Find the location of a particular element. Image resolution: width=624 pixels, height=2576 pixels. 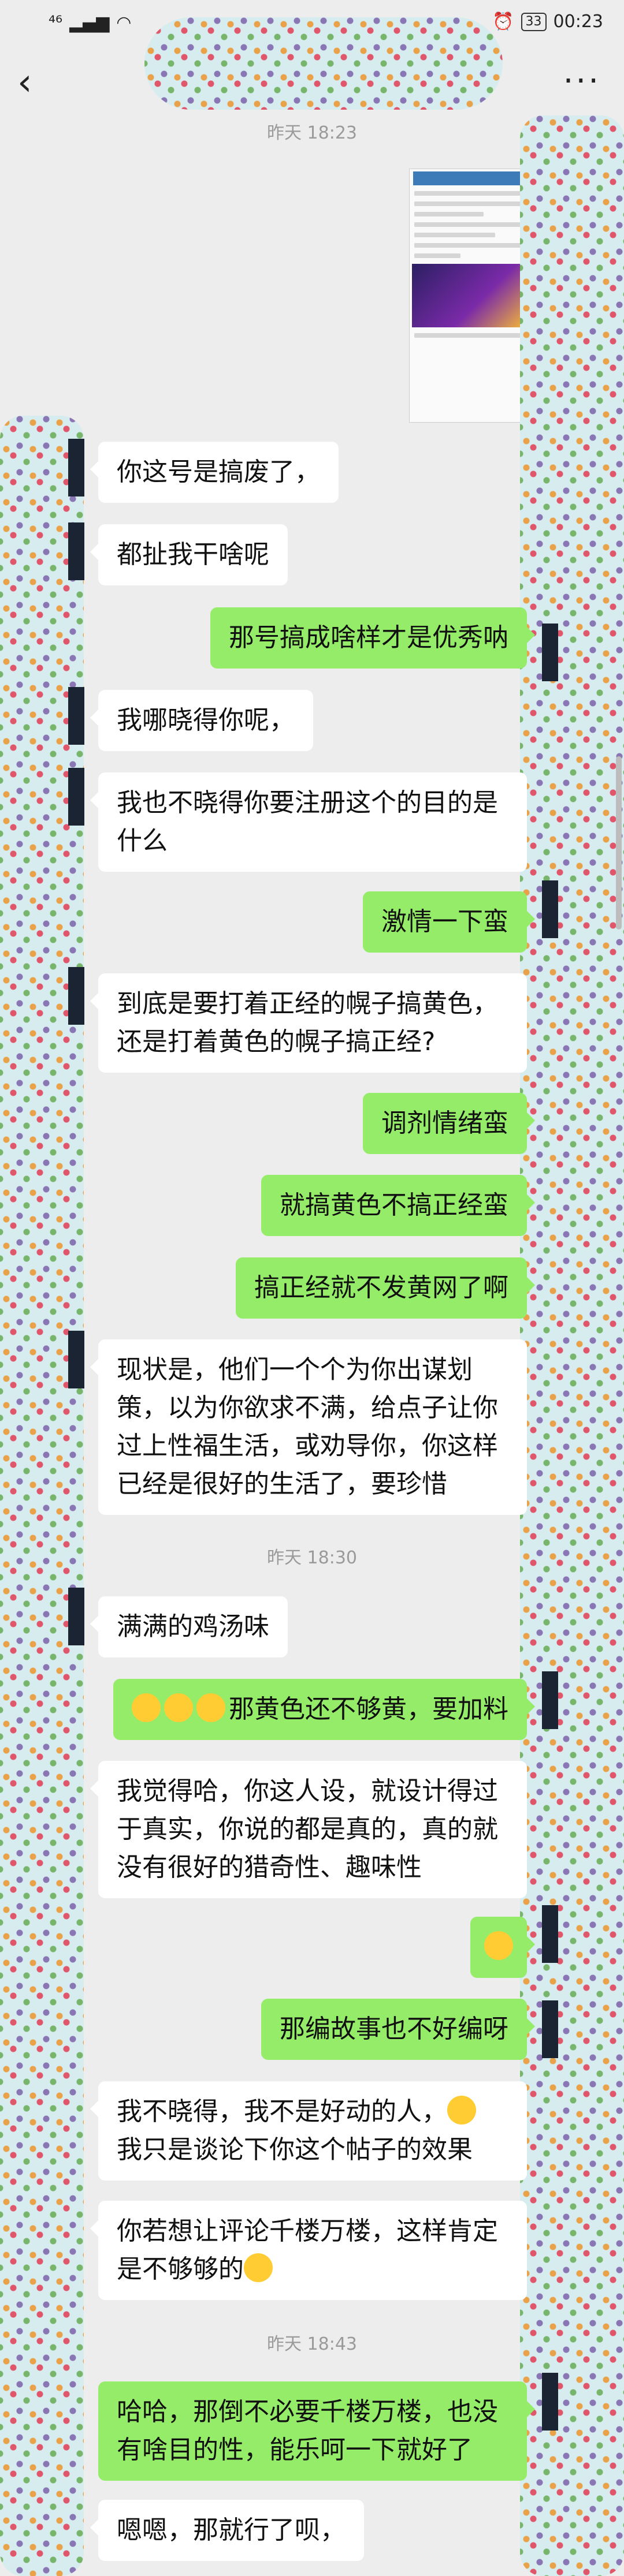

scrollbar is located at coordinates (619, 842).